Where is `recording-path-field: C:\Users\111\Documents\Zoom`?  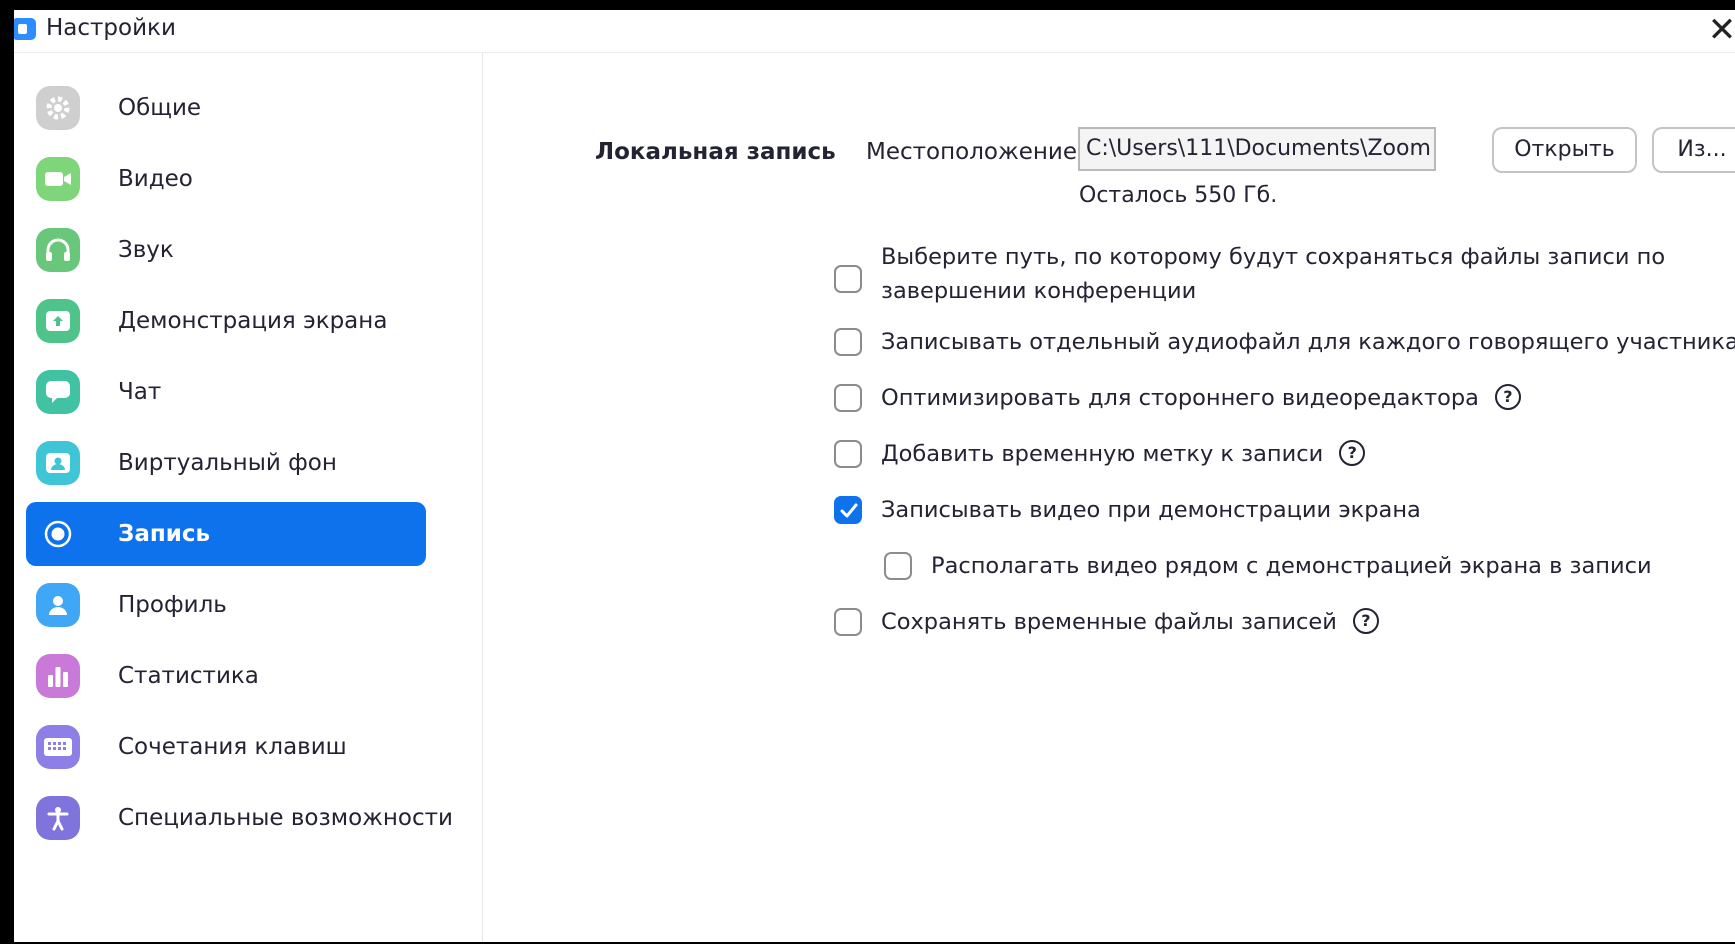
recording-path-field: C:\Users\111\Documents\Zoom is located at coordinates (1257, 149).